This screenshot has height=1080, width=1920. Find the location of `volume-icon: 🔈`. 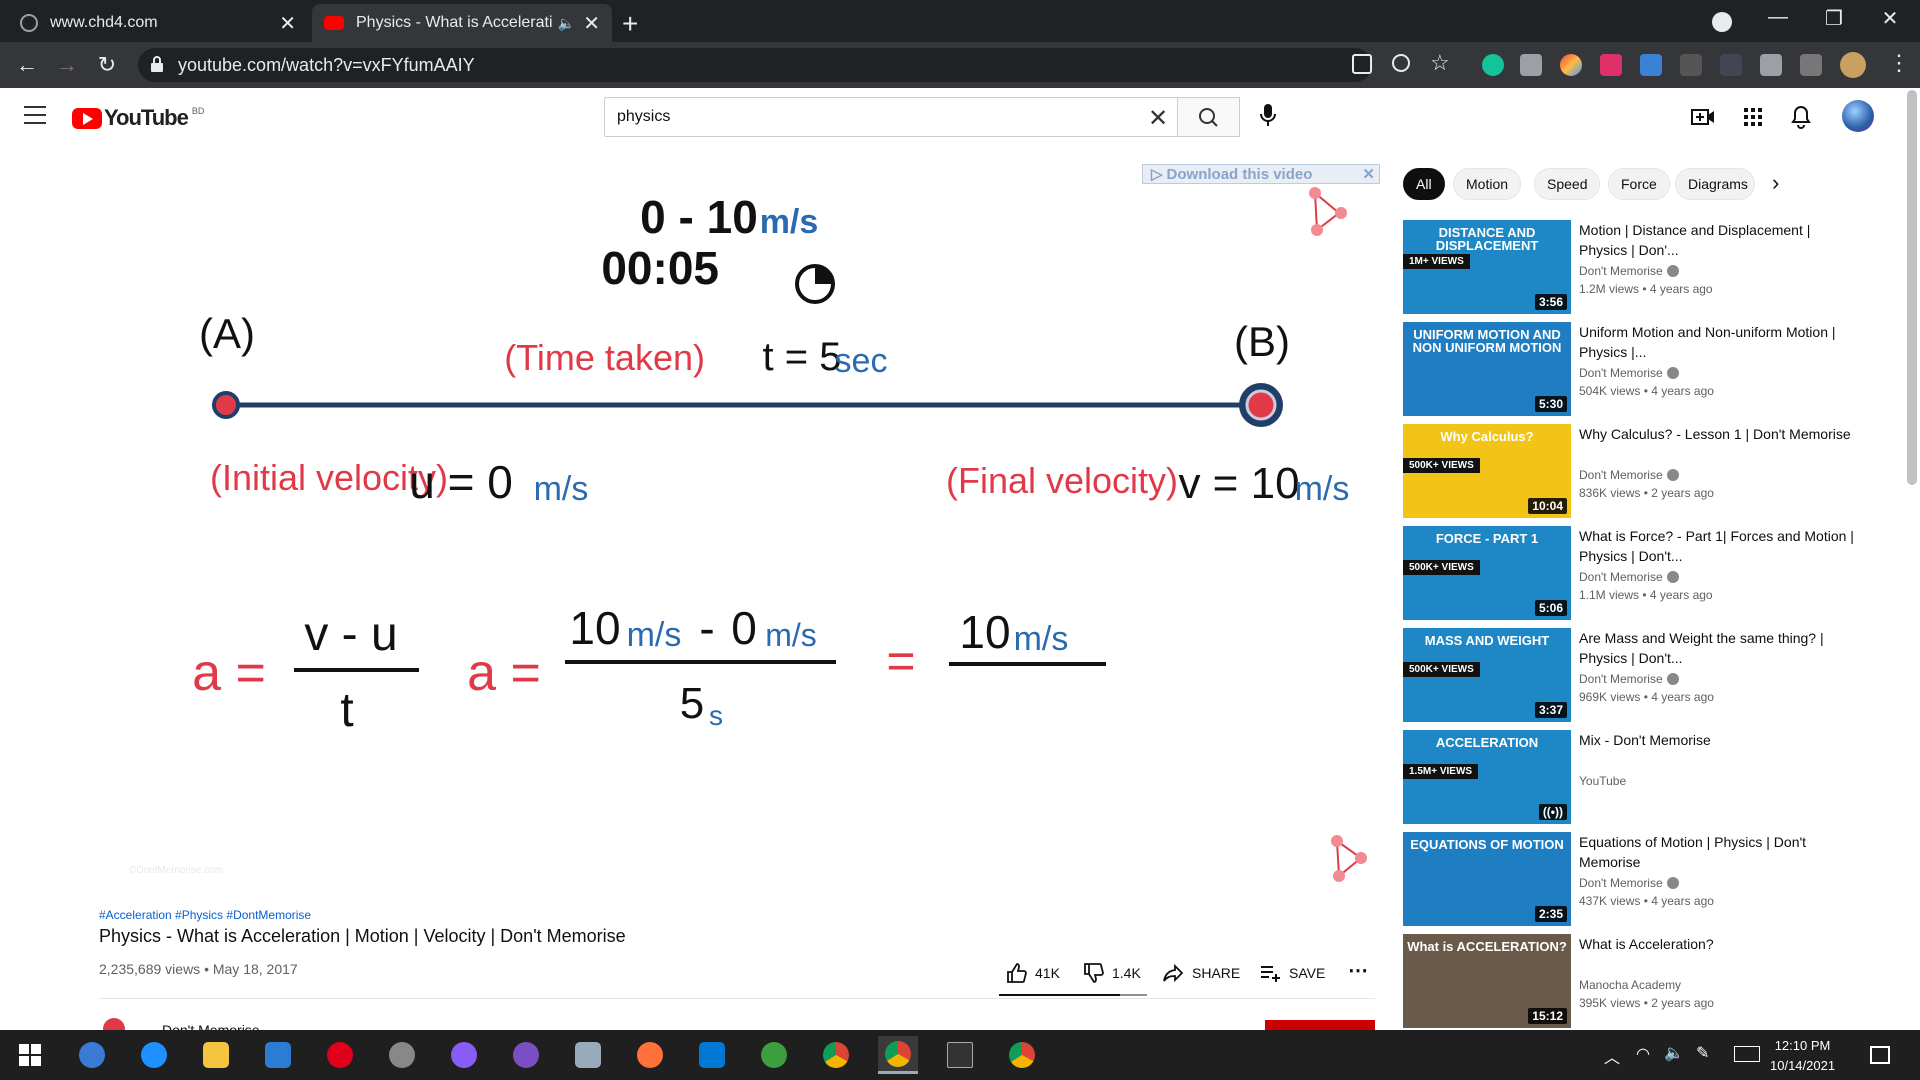

volume-icon: 🔈 is located at coordinates (1674, 1053).